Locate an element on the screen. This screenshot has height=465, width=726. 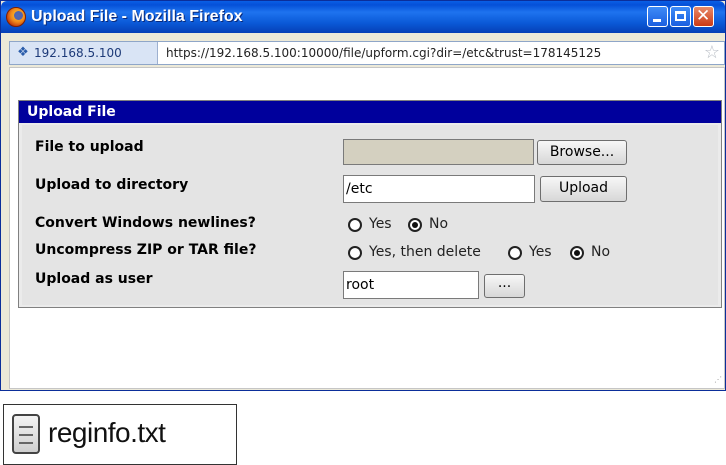
resize-grip-icon: ⋰ is located at coordinates (717, 381).